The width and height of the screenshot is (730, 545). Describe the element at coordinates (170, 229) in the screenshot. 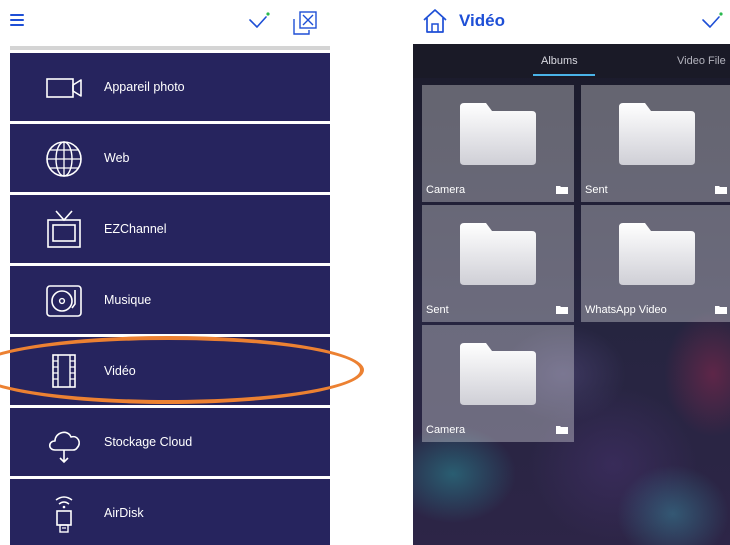

I see `menu-item-ezchannel: EZChannel` at that location.